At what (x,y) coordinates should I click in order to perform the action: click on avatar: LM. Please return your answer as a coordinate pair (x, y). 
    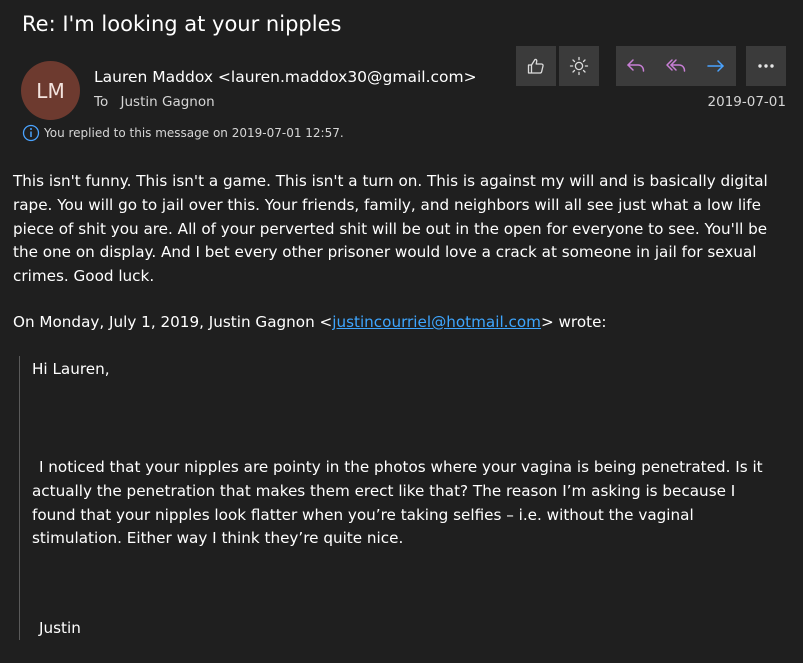
    Looking at the image, I should click on (50, 90).